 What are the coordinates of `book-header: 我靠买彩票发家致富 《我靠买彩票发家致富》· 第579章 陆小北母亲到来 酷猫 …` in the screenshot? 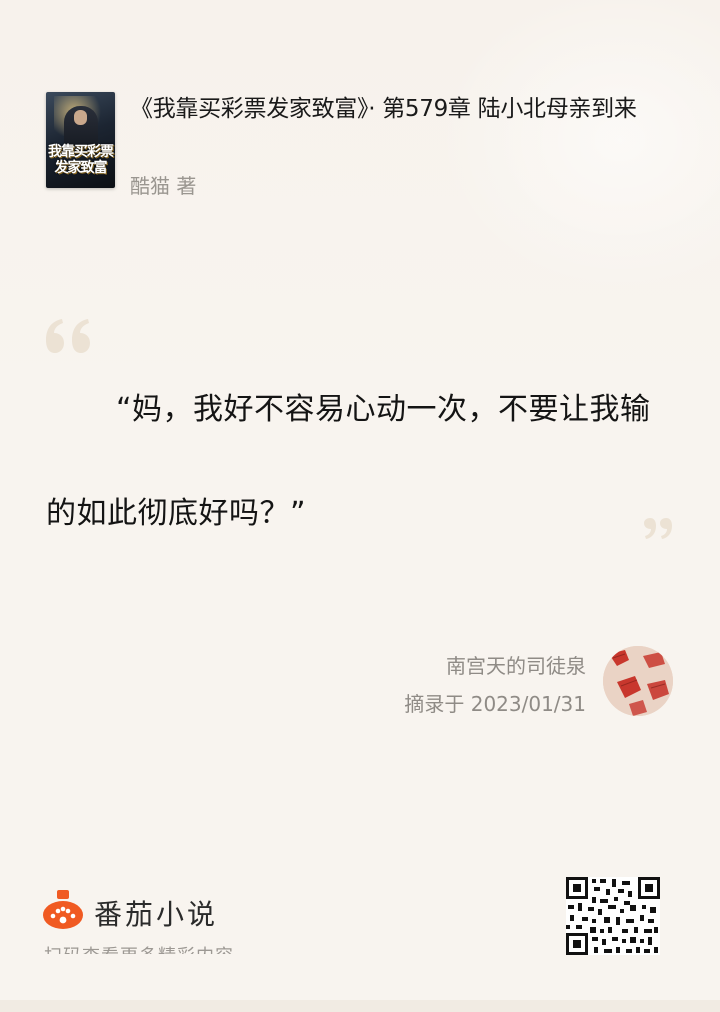 It's located at (366, 147).